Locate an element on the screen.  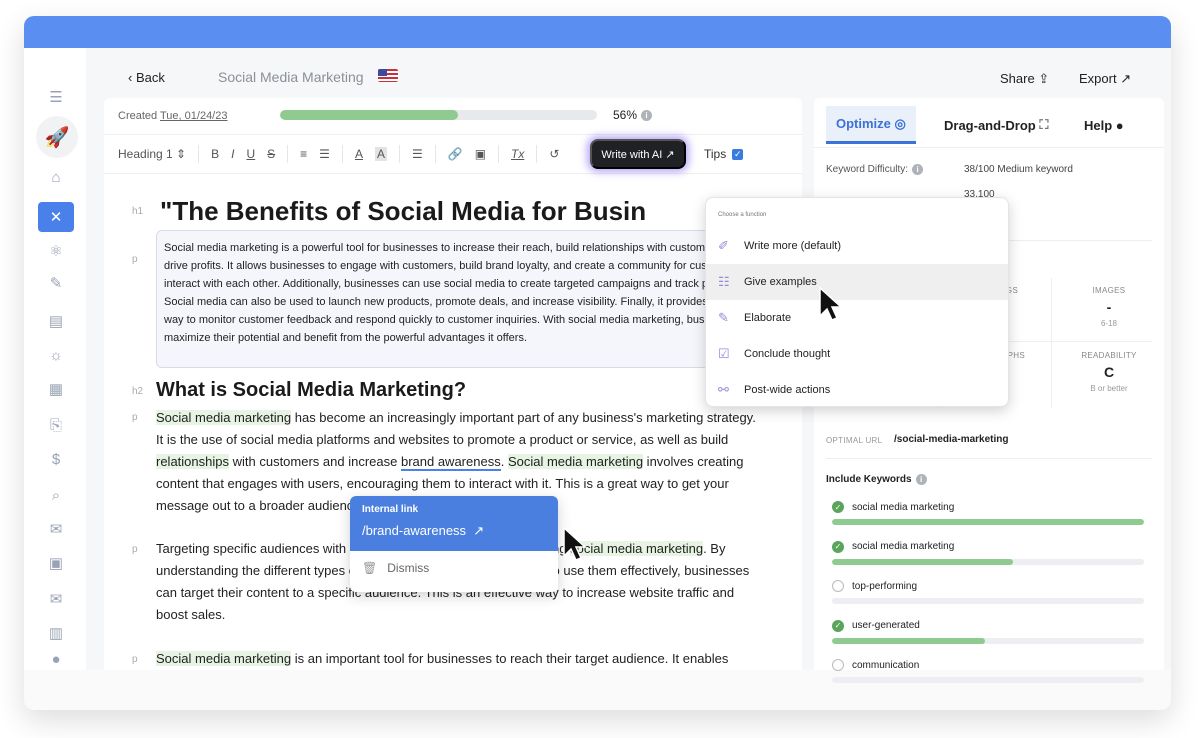
image-icon: ▣ is located at coordinates (480, 154).